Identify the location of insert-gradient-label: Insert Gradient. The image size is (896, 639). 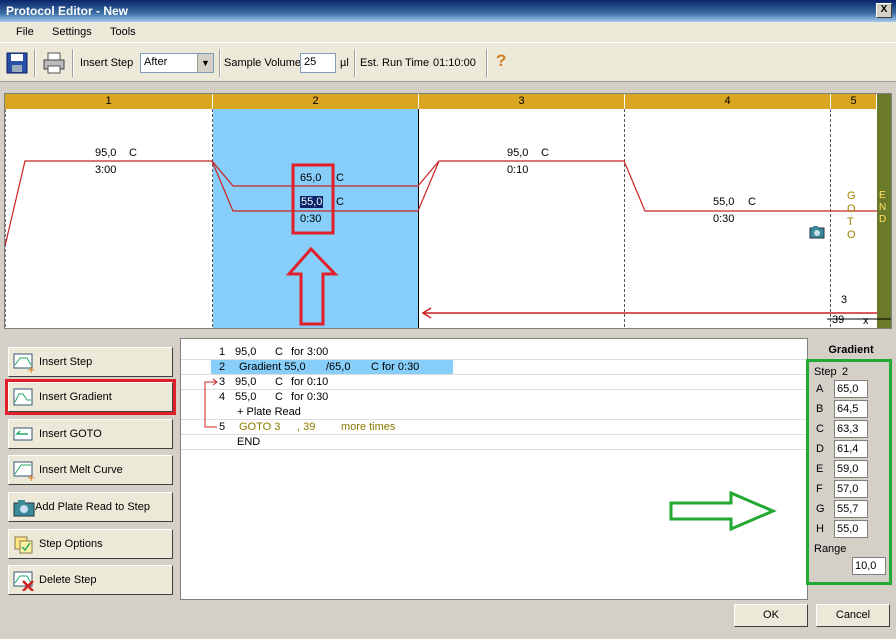
(75, 397).